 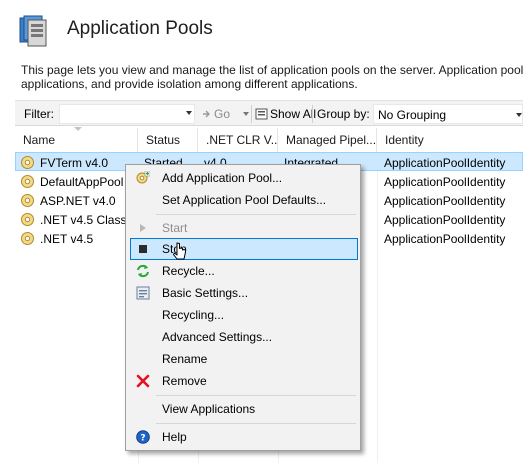 I want to click on menu-item-label: Rename, so click(x=185, y=359).